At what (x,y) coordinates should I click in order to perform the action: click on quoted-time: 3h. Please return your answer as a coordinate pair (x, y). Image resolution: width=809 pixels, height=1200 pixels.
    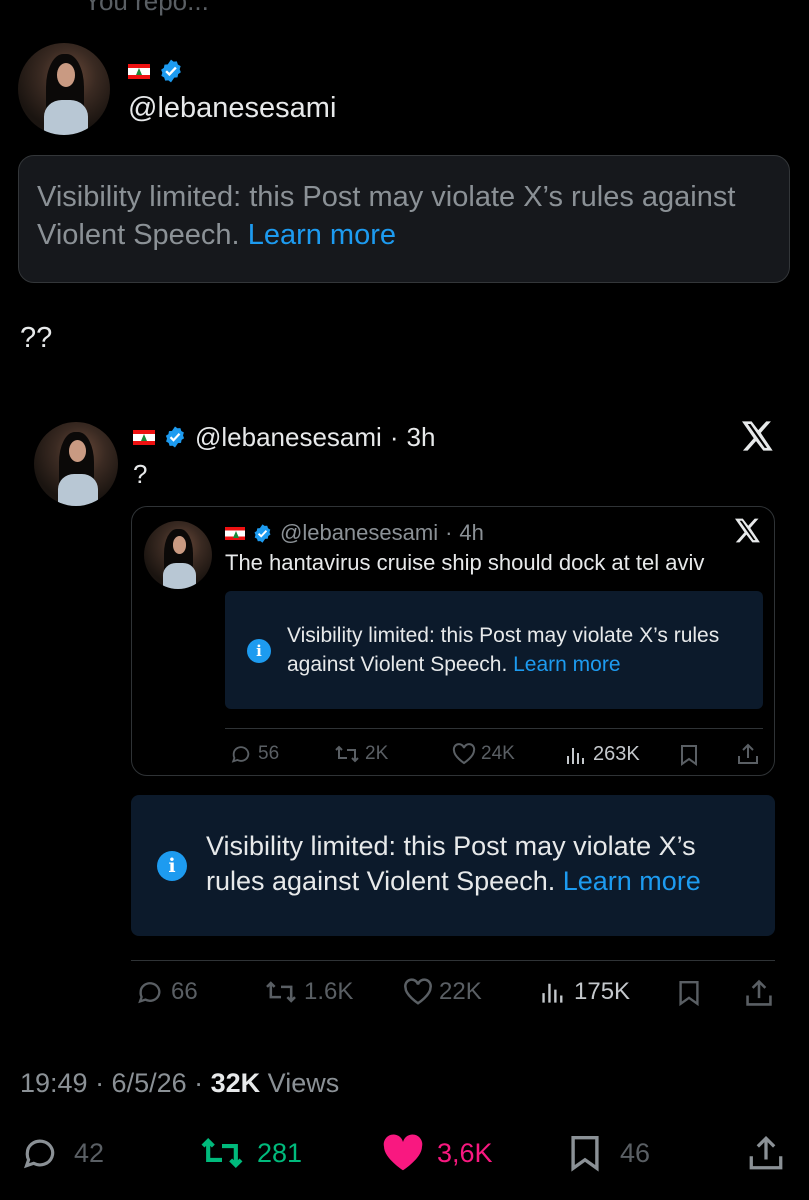
    Looking at the image, I should click on (421, 436).